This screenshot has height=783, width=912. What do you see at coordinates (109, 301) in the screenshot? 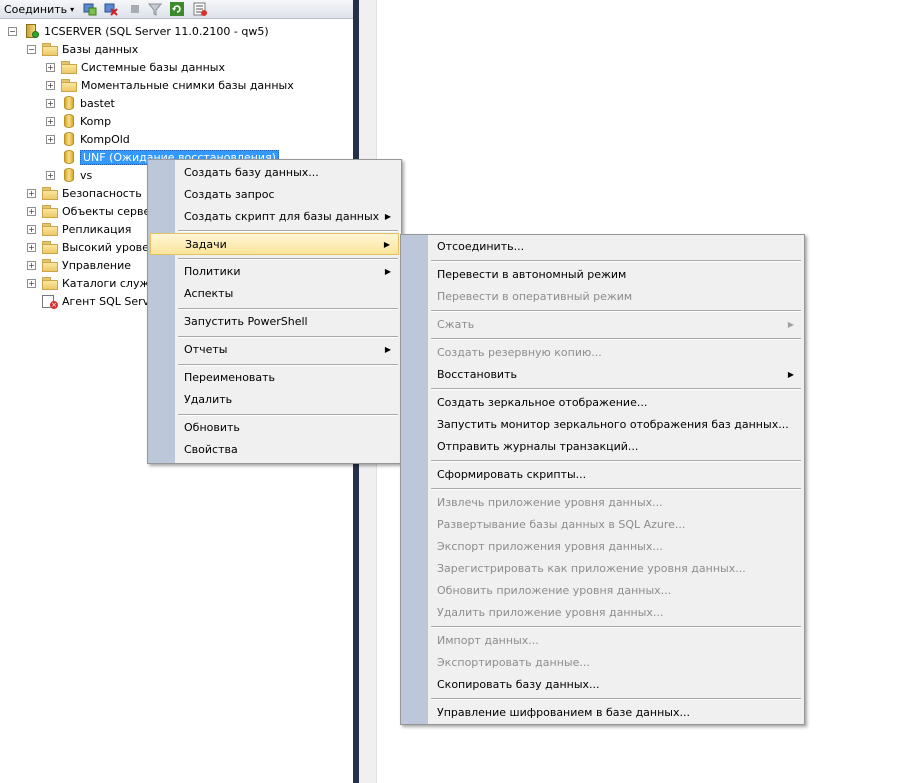
I see `tree-node-label: Агент SQL Serve` at bounding box center [109, 301].